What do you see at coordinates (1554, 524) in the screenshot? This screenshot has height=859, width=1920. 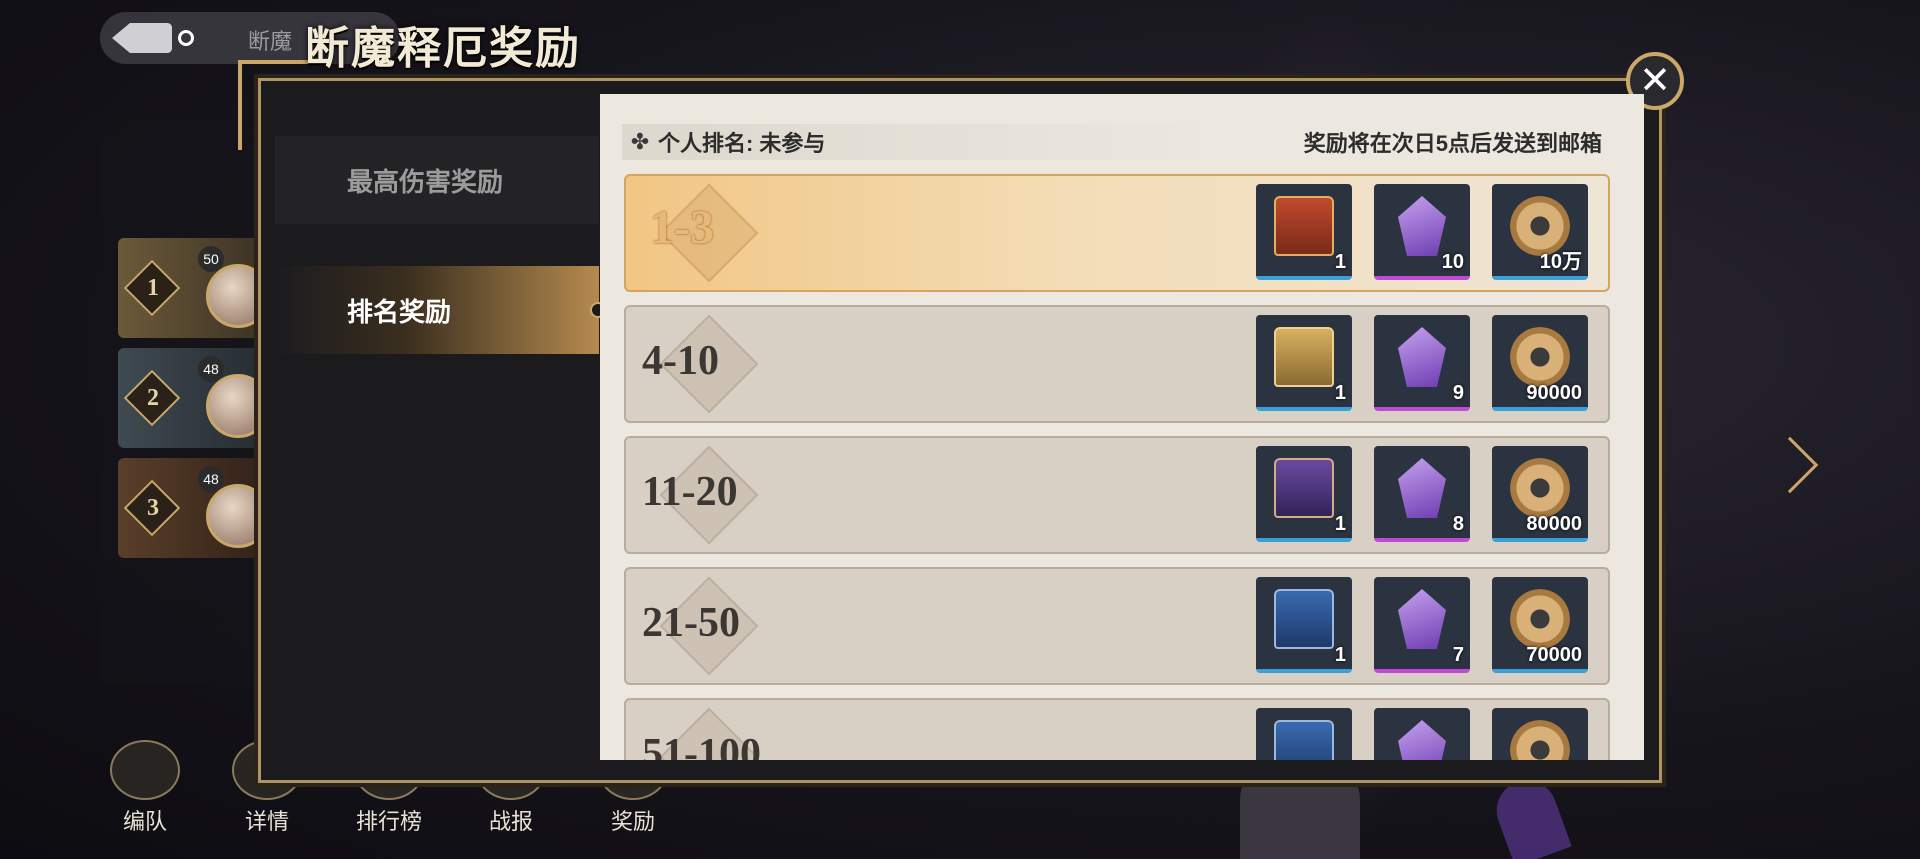 I see `item-quantity: 80000` at bounding box center [1554, 524].